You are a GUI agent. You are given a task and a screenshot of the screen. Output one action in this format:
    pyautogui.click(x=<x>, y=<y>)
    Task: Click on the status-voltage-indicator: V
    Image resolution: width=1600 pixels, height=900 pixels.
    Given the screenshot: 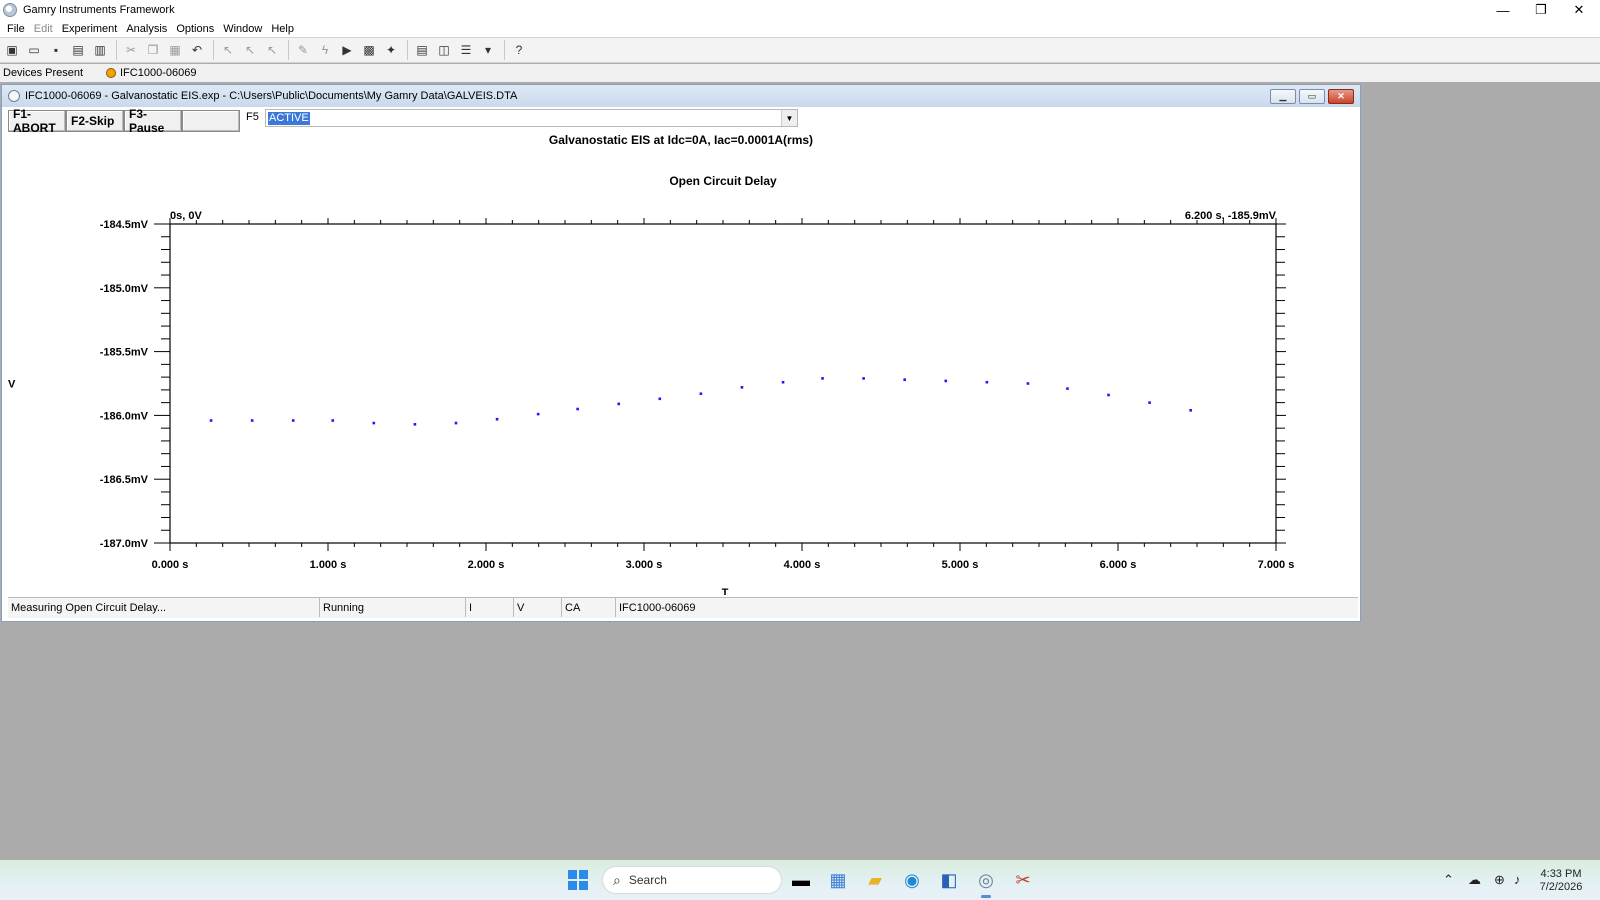 What is the action you would take?
    pyautogui.click(x=538, y=607)
    